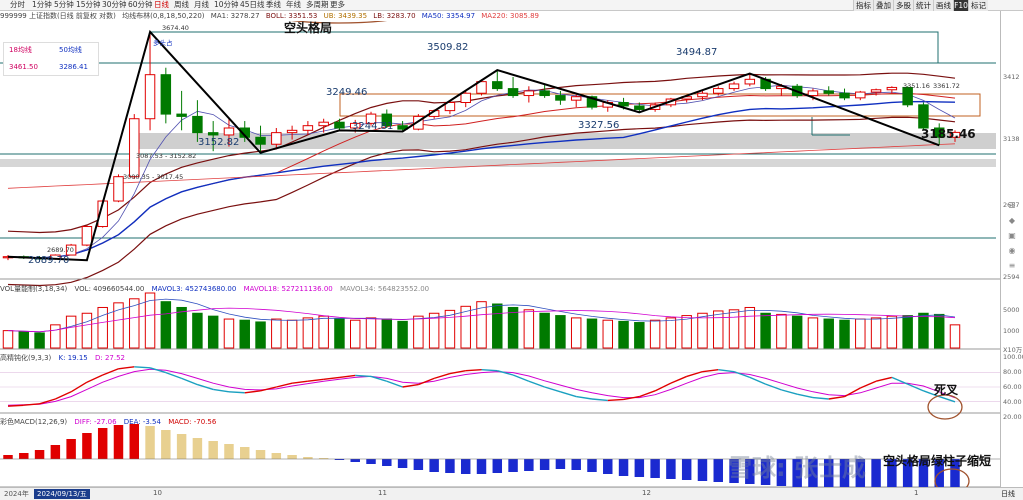 Image resolution: width=1023 pixels, height=500 pixels. I want to click on ma50-value: MA50: 3354.97, so click(448, 16).